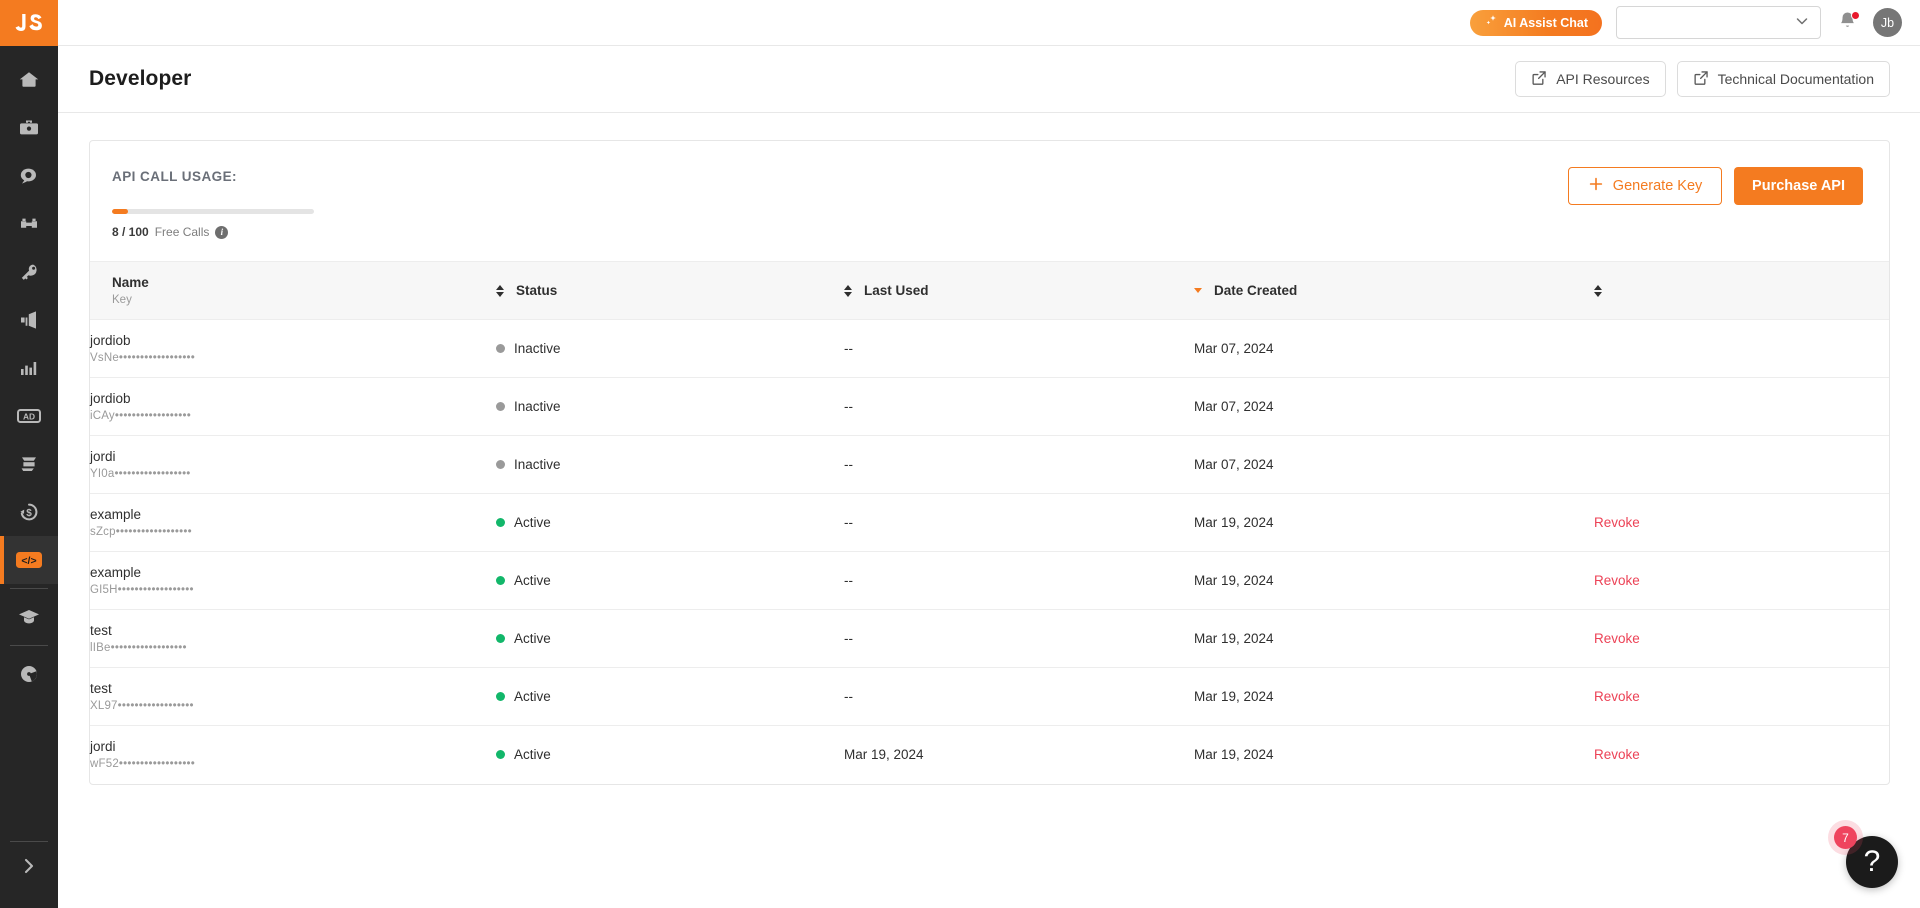 This screenshot has height=908, width=1920. Describe the element at coordinates (293, 290) in the screenshot. I see `column-header-name: Name Key` at that location.